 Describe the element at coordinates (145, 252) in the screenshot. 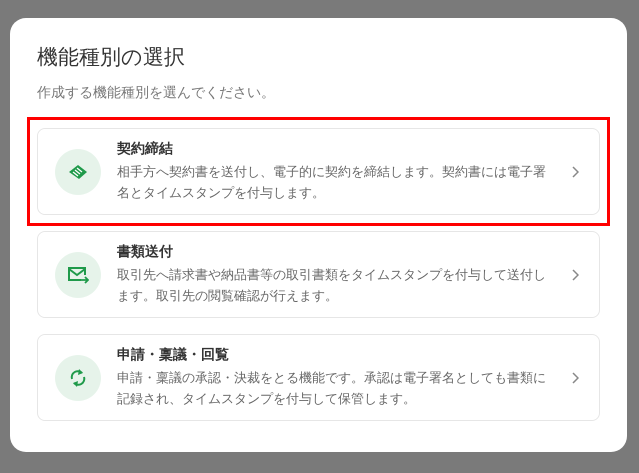

I see `option-title: 書類送付` at that location.